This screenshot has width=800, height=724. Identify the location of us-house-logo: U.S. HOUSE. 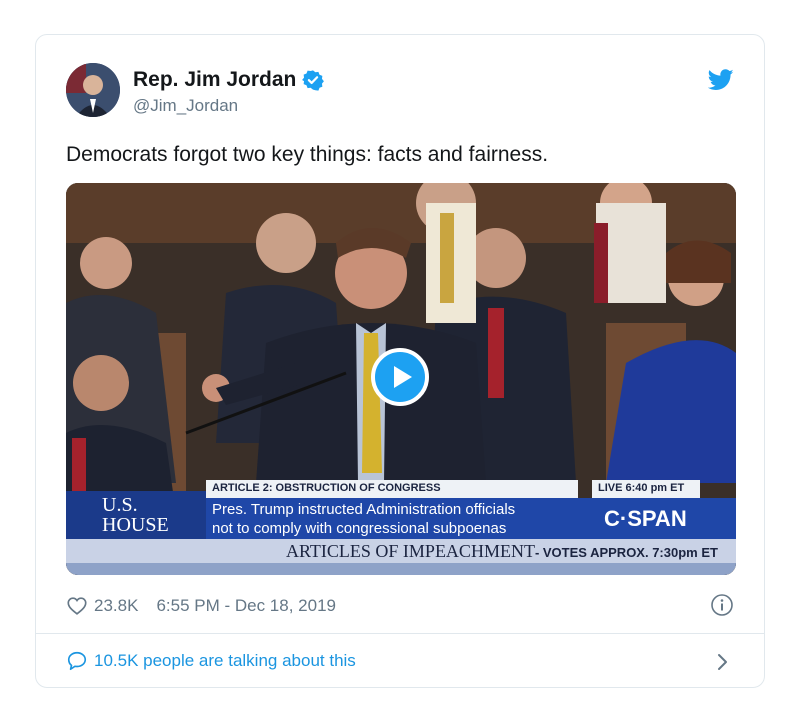
(136, 515).